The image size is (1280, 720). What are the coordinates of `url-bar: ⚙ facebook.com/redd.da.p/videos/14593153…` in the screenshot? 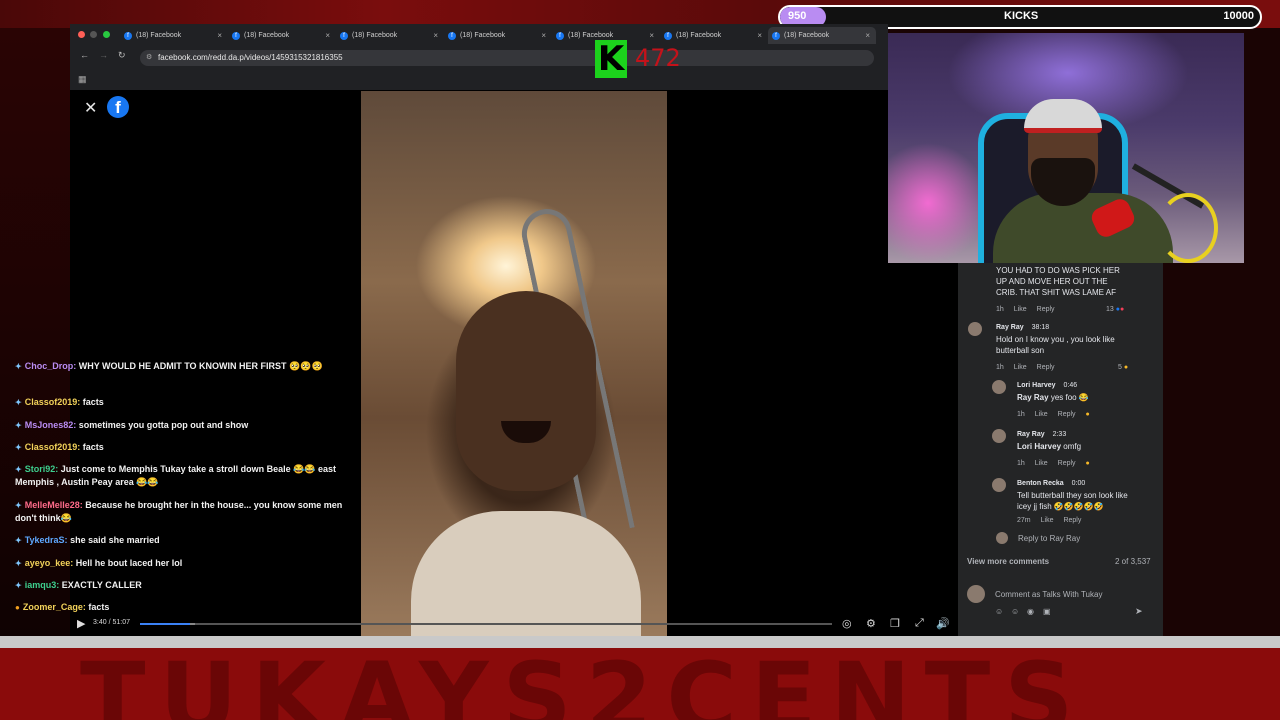 It's located at (507, 58).